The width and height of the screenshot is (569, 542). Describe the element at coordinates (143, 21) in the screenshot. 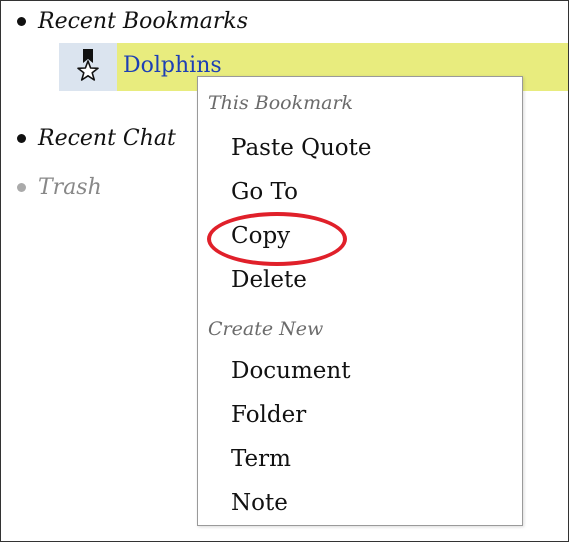

I see `tree-item-label: Recent Bookmarks` at that location.